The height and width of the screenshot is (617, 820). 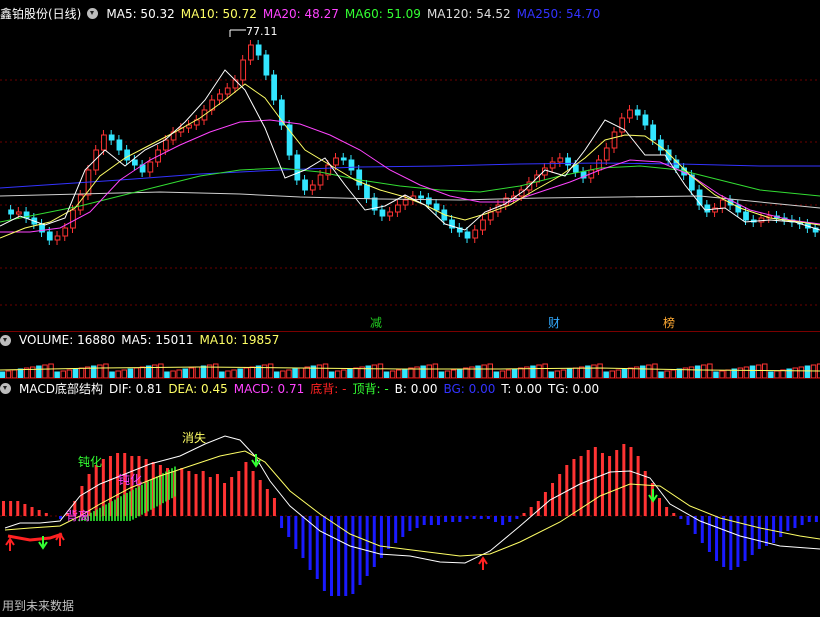 What do you see at coordinates (521, 388) in the screenshot?
I see `t-value: T: 0.00` at bounding box center [521, 388].